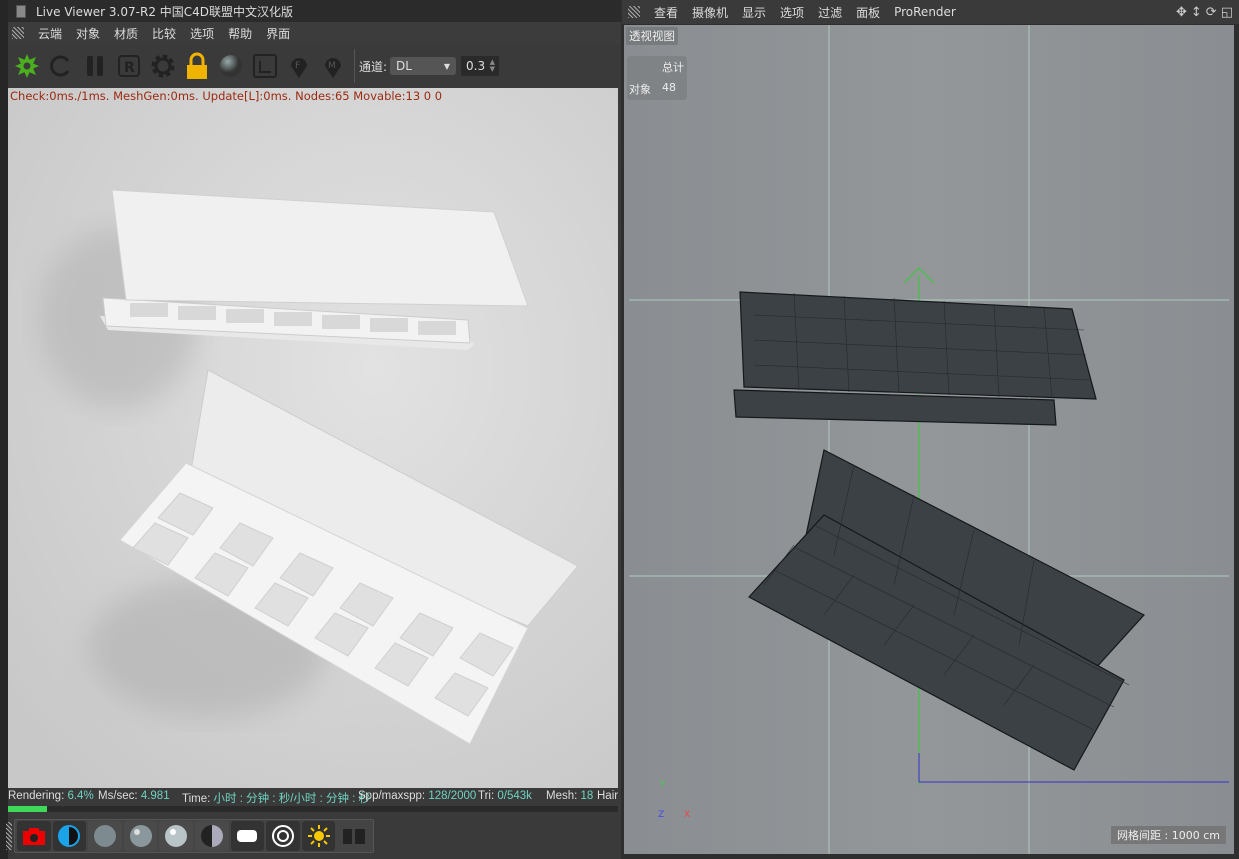 The width and height of the screenshot is (1239, 859). I want to click on r-icon: R, so click(129, 66).